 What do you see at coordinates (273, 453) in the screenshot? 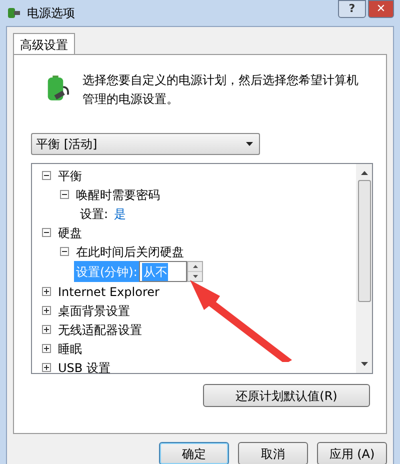
I see `dialog-button: 取消` at bounding box center [273, 453].